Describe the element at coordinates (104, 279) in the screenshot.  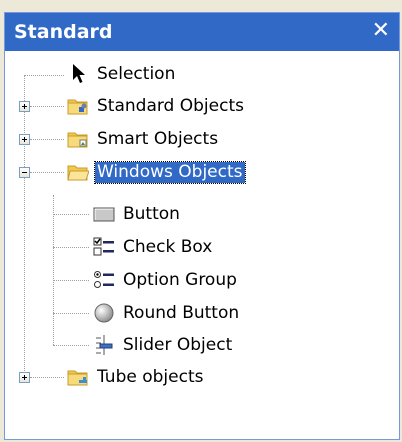
I see `option-group-icon` at that location.